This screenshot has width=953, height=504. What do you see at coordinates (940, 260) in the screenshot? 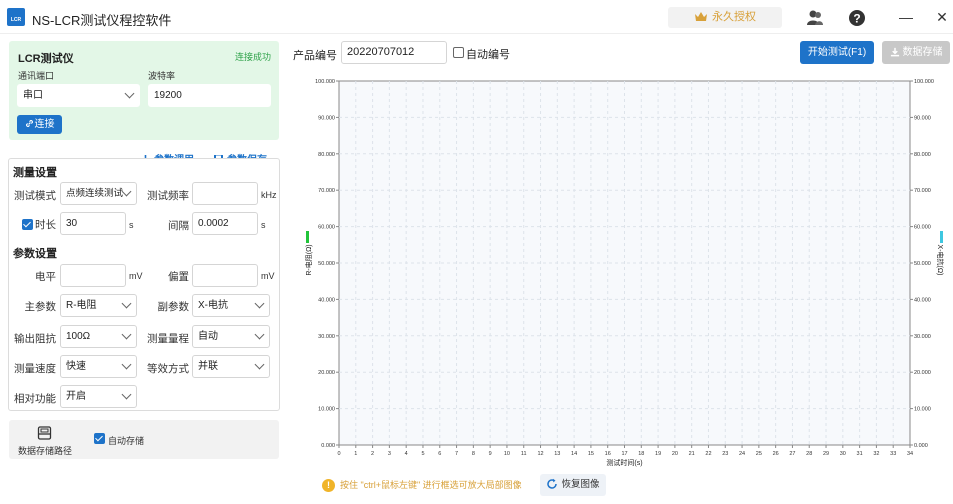
I see `y-axis-label-right: X-电抗(Ω)` at bounding box center [940, 260].